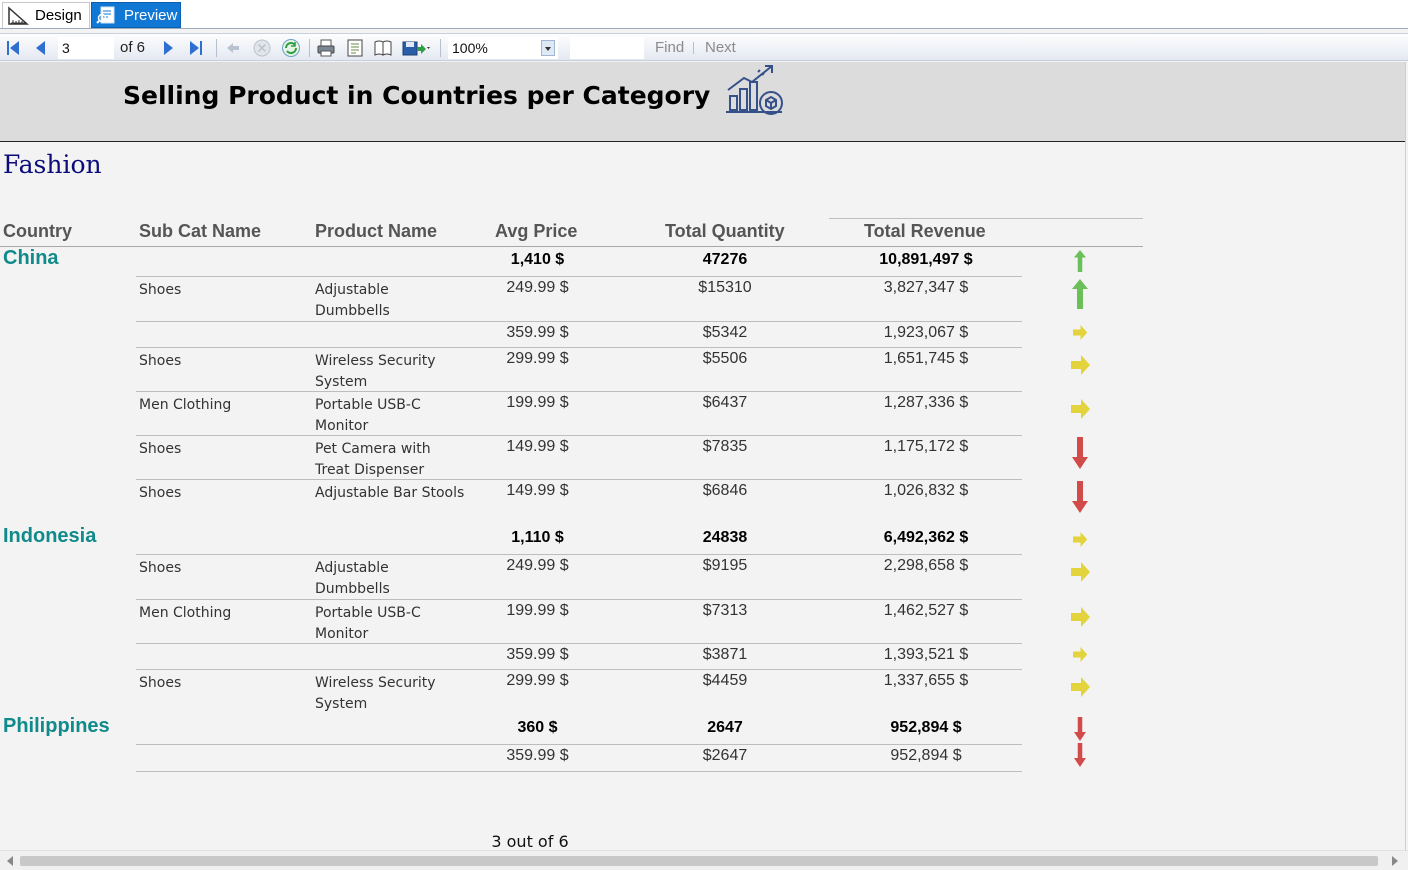 Image resolution: width=1408 pixels, height=870 pixels. I want to click on group-avg-price: 1,410 $, so click(537, 259).